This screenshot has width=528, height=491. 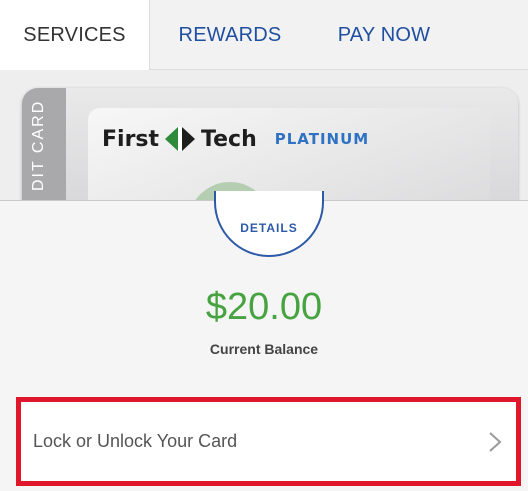 I want to click on lock-unlock-label: Lock or Unlock Your Card, so click(x=135, y=441).